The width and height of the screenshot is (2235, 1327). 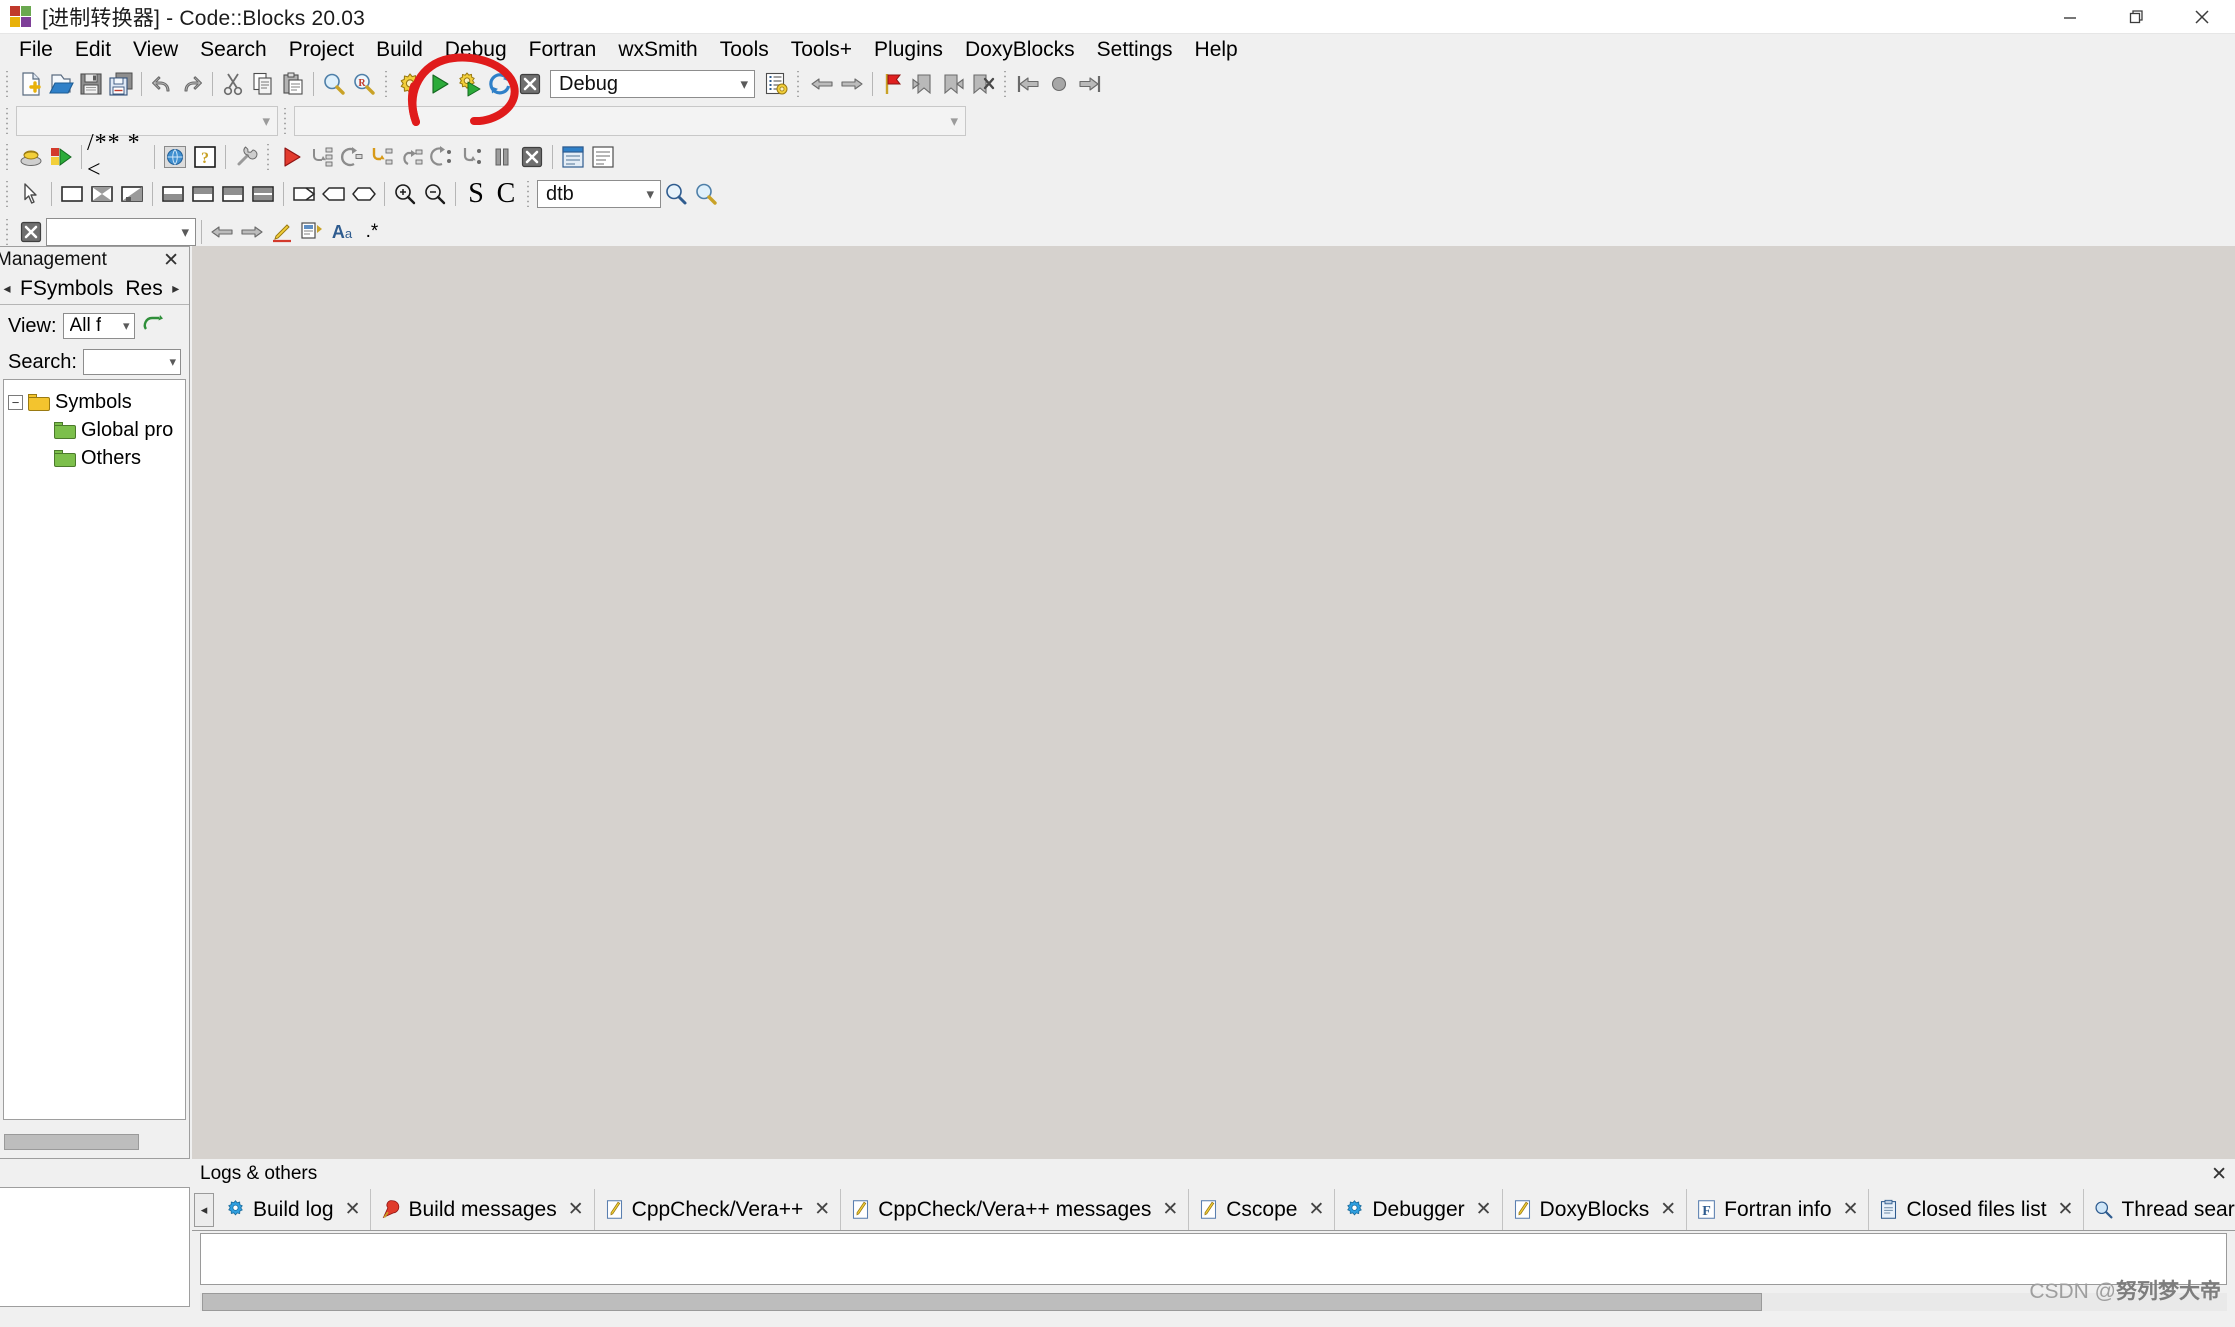 What do you see at coordinates (657, 49) in the screenshot?
I see `menu-item-wxsmith: wxSmith` at bounding box center [657, 49].